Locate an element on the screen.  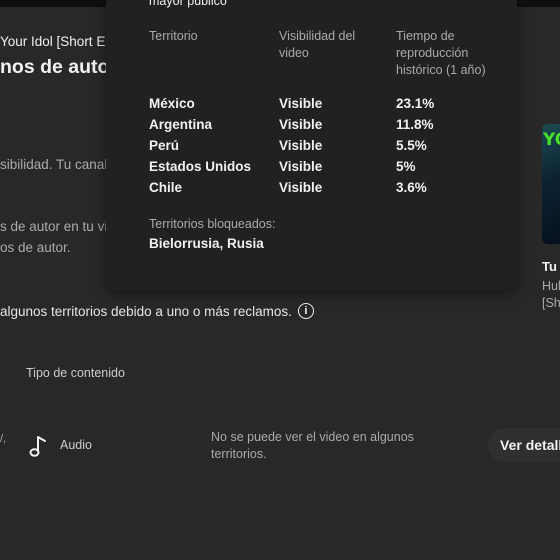
side-video-title: Tu is located at coordinates (549, 266).